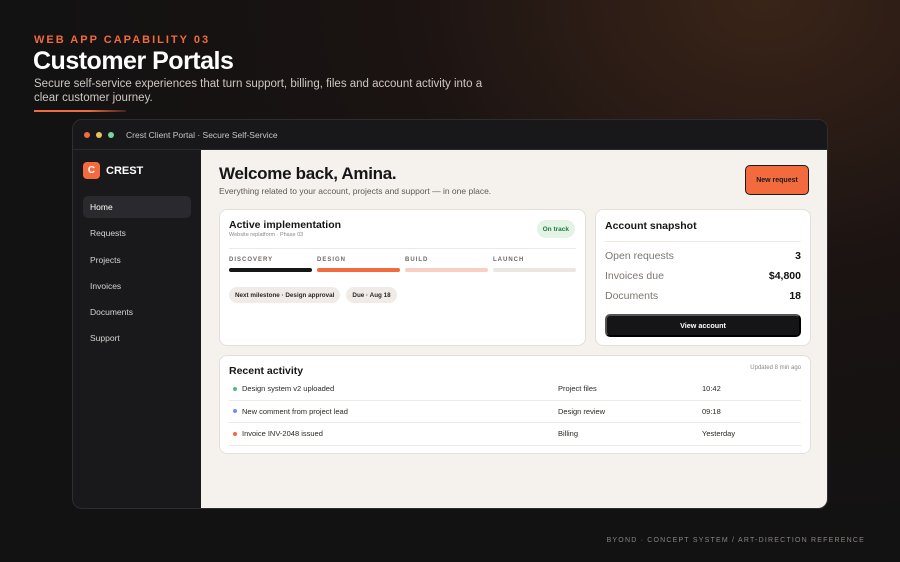 The width and height of the screenshot is (900, 562). Describe the element at coordinates (137, 286) in the screenshot. I see `sidebar-item-invoices: Invoices` at that location.